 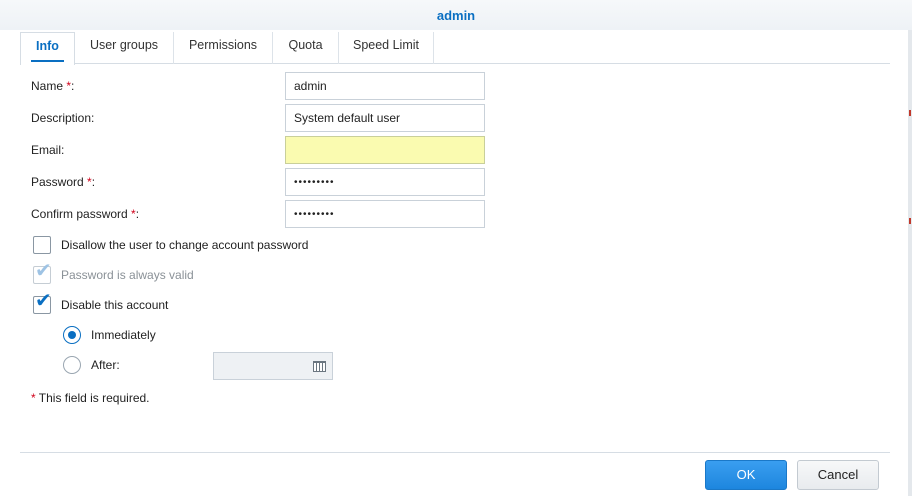 I want to click on tab-info: Info, so click(x=47, y=48).